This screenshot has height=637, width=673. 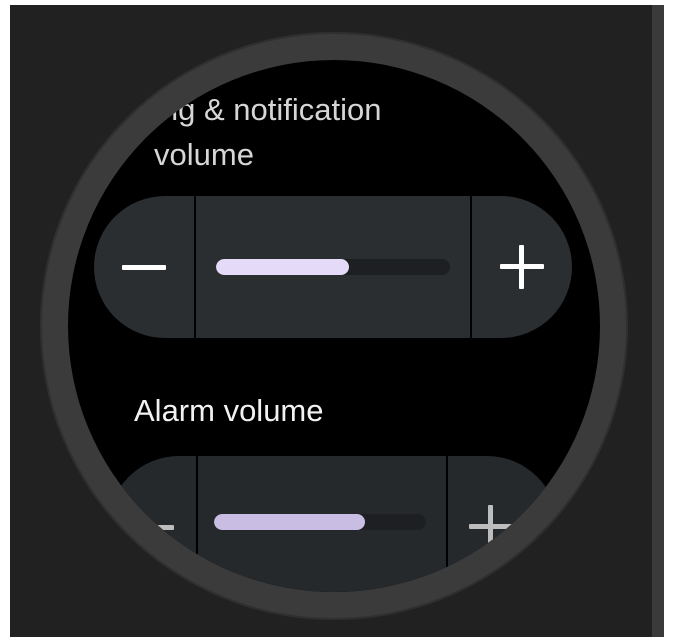 What do you see at coordinates (5, 318) in the screenshot?
I see `left-margin` at bounding box center [5, 318].